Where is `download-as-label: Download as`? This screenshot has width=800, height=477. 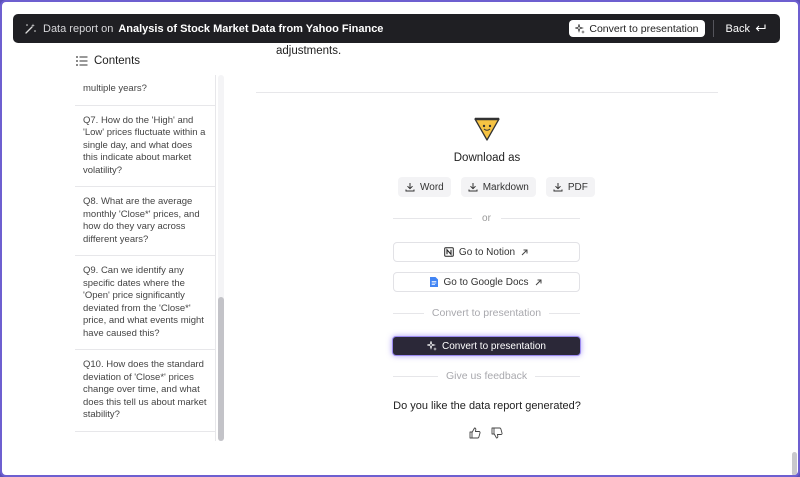
download-as-label: Download as is located at coordinates (487, 158).